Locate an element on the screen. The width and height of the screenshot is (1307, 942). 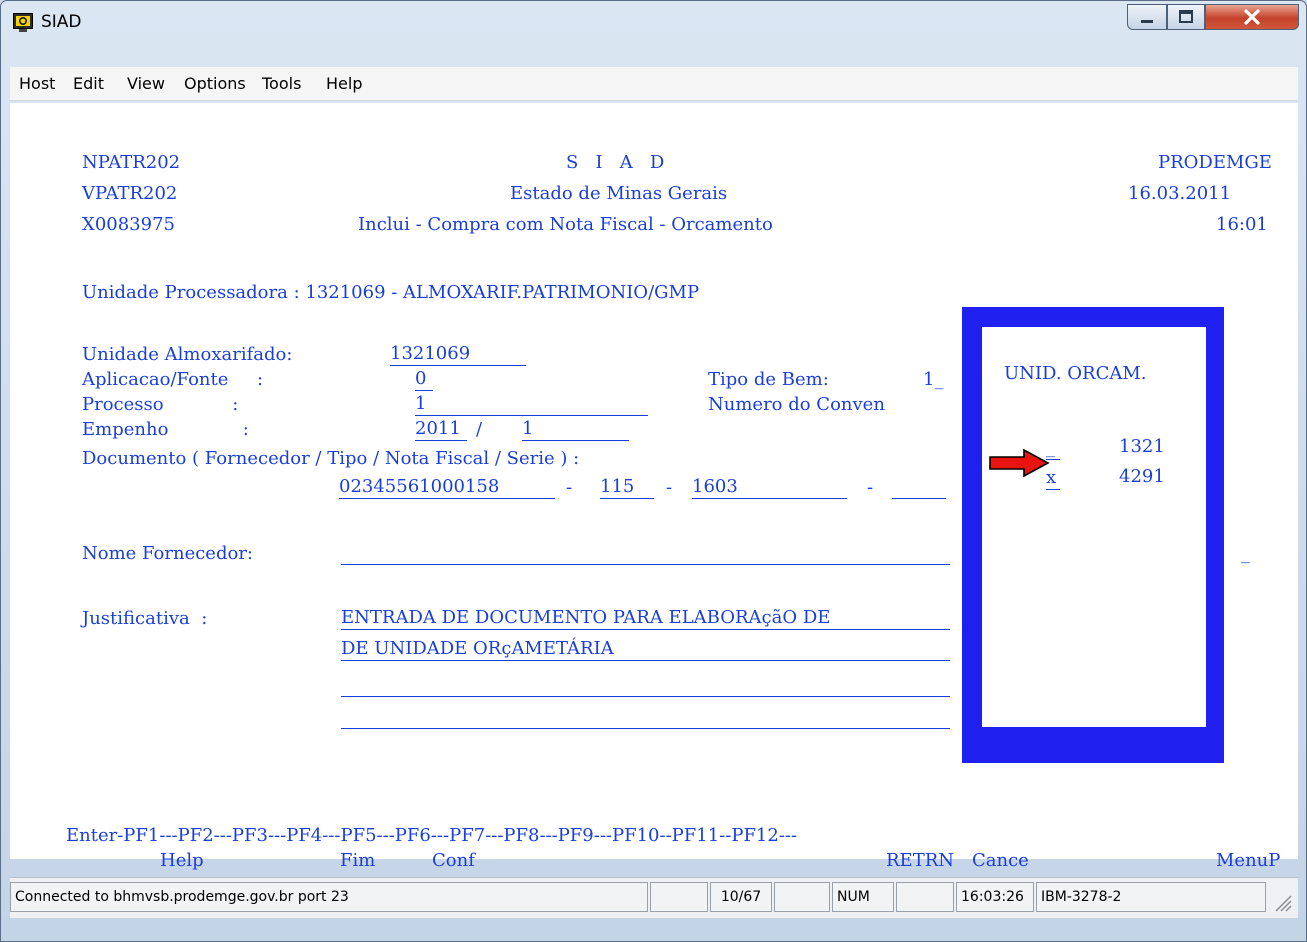
tipo-bem-field: 1_ is located at coordinates (933, 380).